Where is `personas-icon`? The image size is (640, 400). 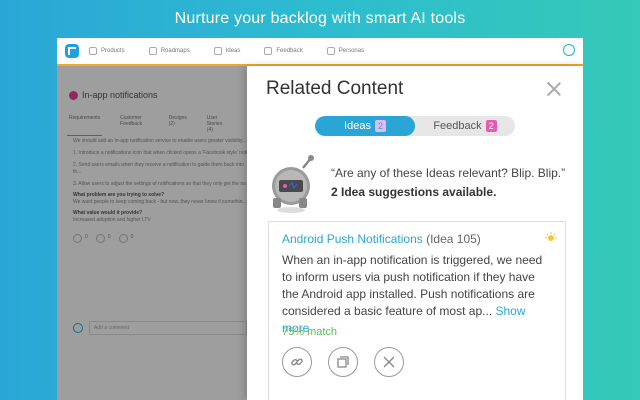 personas-icon is located at coordinates (330, 51).